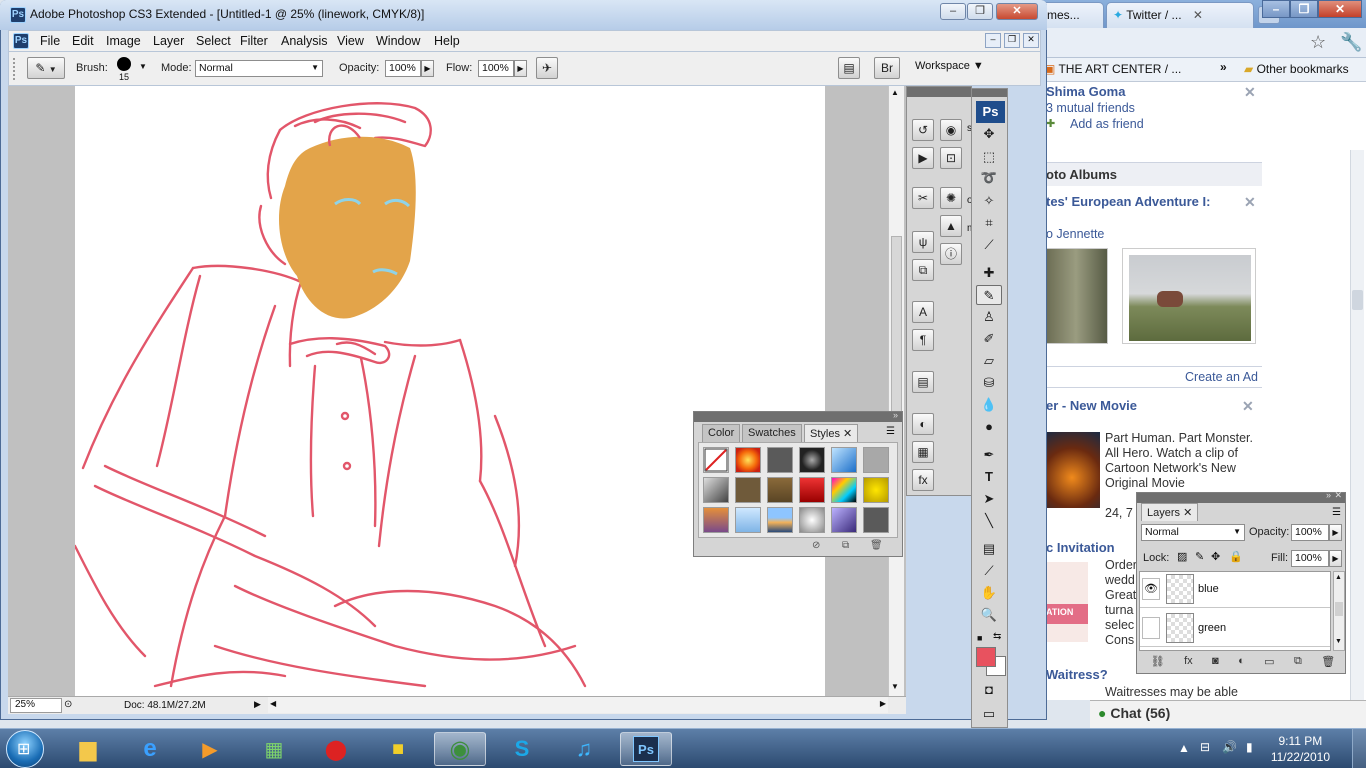 Image resolution: width=1366 pixels, height=768 pixels. Describe the element at coordinates (1184, 748) in the screenshot. I see `tray-overflow-icon: ▲` at that location.